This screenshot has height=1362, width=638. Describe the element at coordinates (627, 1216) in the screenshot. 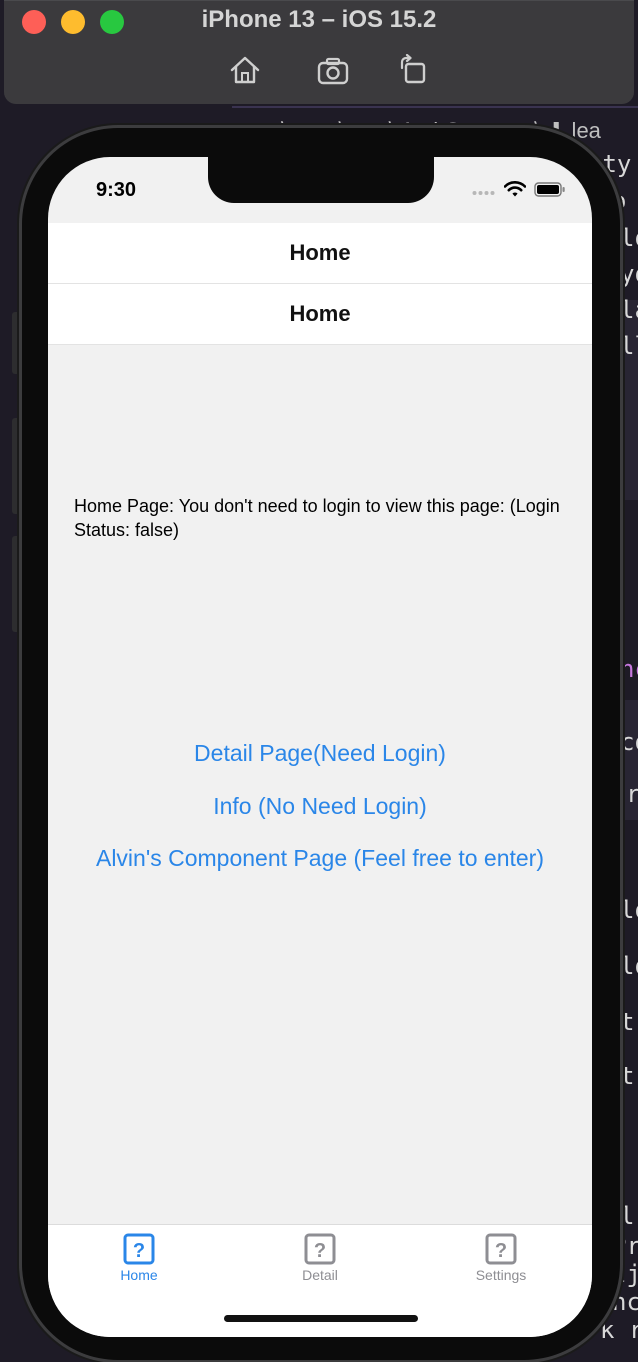

I see `code-fragment: l` at that location.